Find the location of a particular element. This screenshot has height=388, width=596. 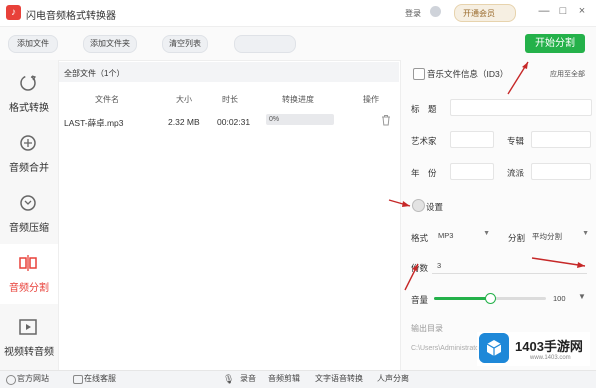

settings-section-title: 设置 is located at coordinates (435, 207).